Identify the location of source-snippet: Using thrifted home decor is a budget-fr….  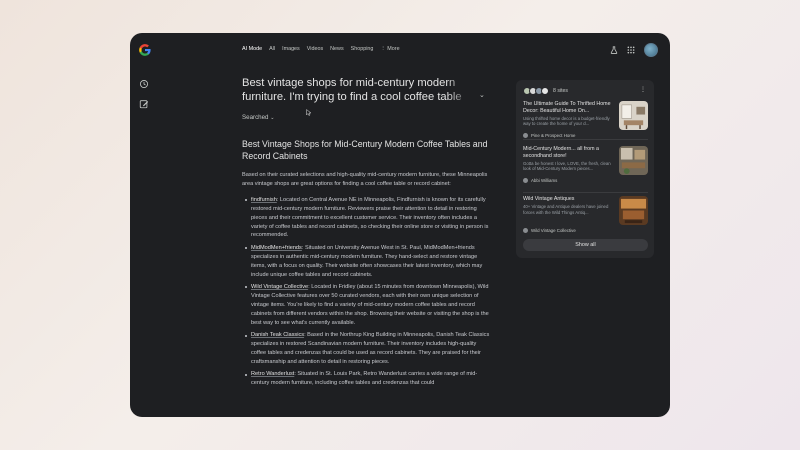
(566, 121).